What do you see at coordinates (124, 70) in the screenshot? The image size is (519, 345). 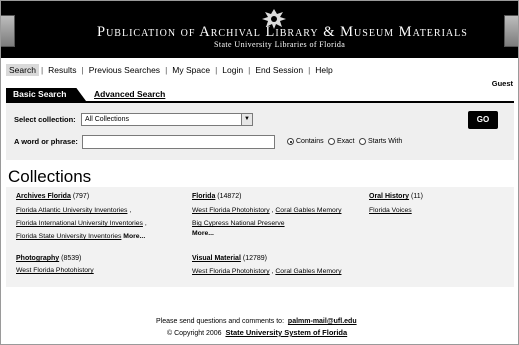 I see `nav-previous-searches: Previous Searches` at bounding box center [124, 70].